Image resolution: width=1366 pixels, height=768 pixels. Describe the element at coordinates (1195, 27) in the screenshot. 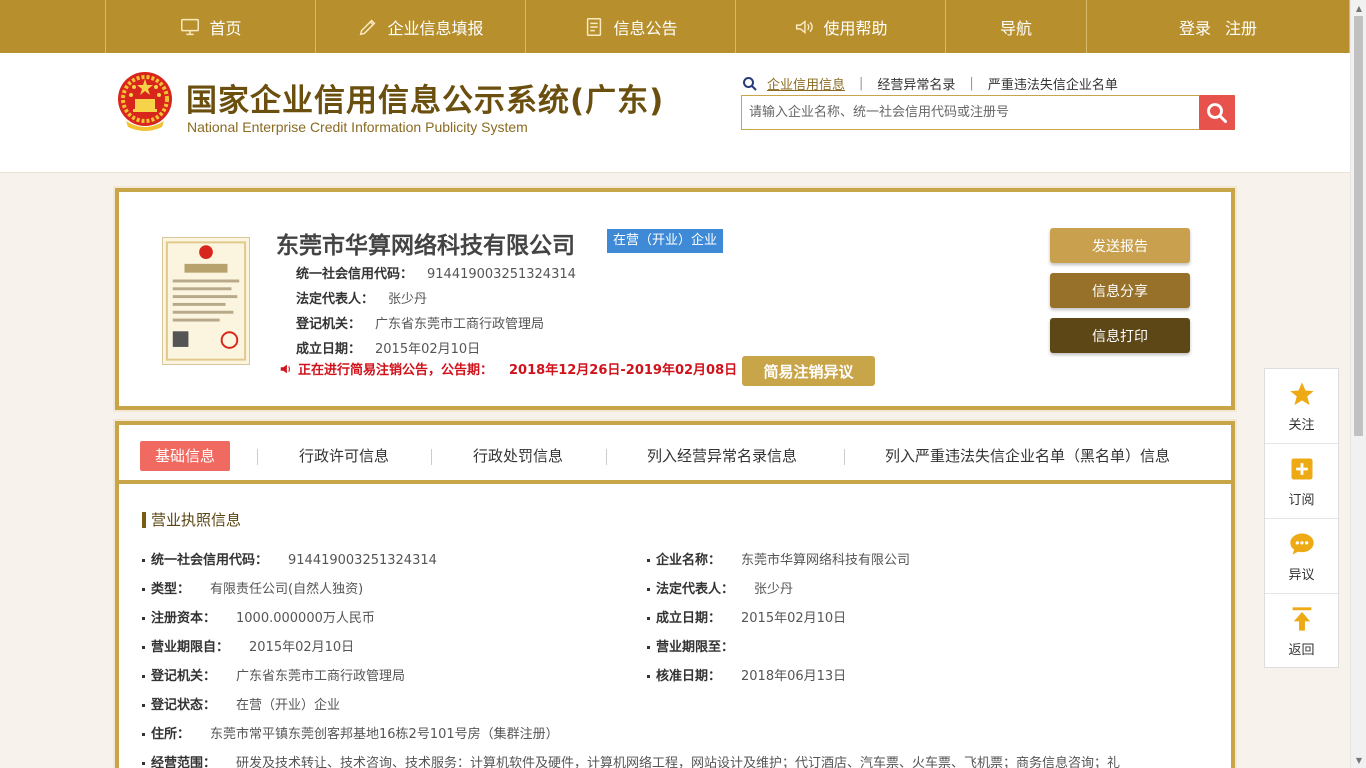

I see `login-link: 登录` at that location.